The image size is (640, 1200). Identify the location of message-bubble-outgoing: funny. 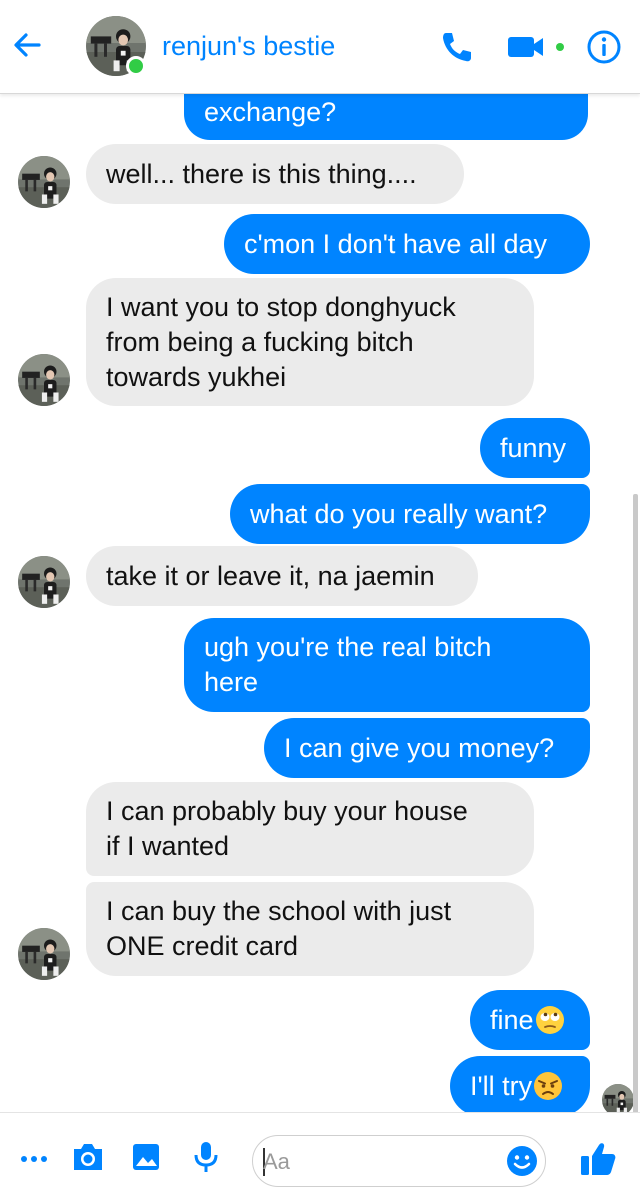
(535, 448).